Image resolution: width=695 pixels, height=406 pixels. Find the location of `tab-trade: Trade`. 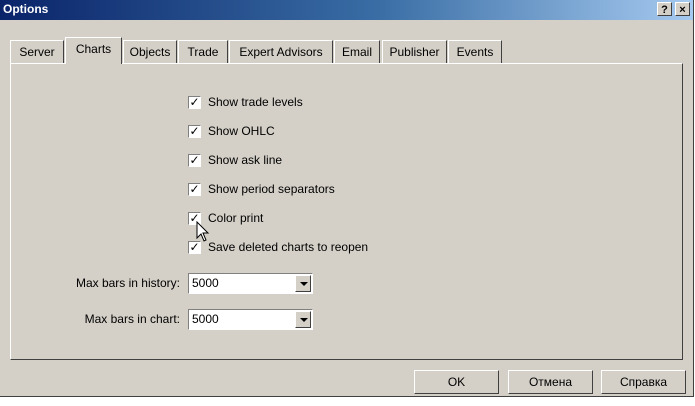

tab-trade: Trade is located at coordinates (203, 51).